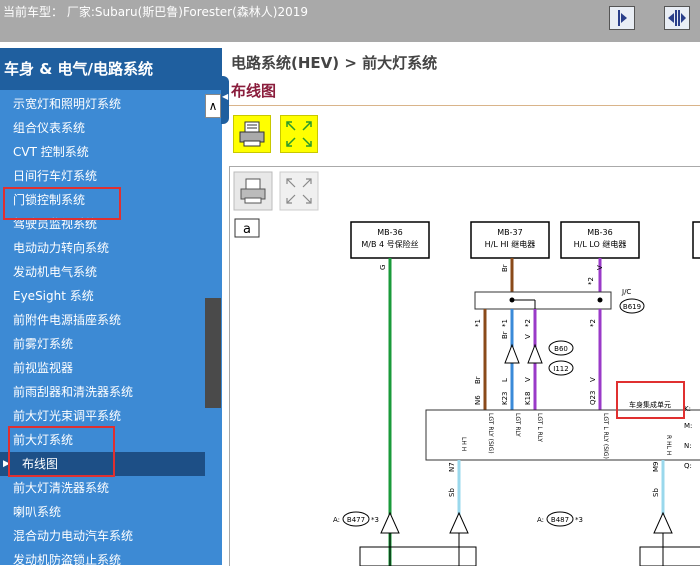 The image size is (700, 566). I want to click on breadcrumb: 电路系统(HEV) > 前大灯系统, so click(334, 63).